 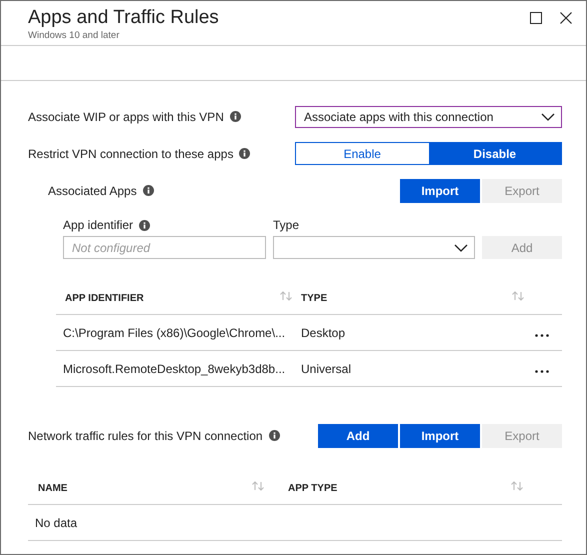 What do you see at coordinates (104, 298) in the screenshot?
I see `column-header: APP IDENTIFIER` at bounding box center [104, 298].